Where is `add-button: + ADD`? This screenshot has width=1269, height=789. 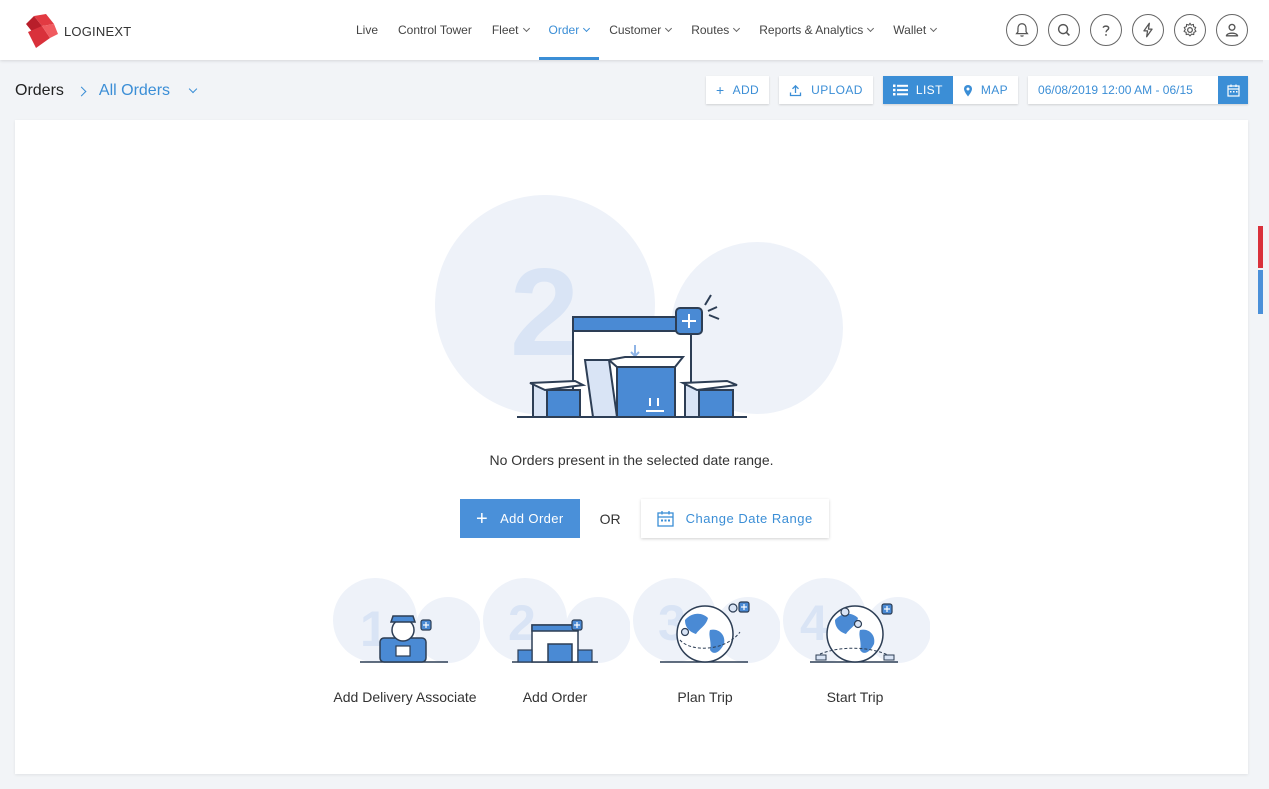 add-button: + ADD is located at coordinates (738, 90).